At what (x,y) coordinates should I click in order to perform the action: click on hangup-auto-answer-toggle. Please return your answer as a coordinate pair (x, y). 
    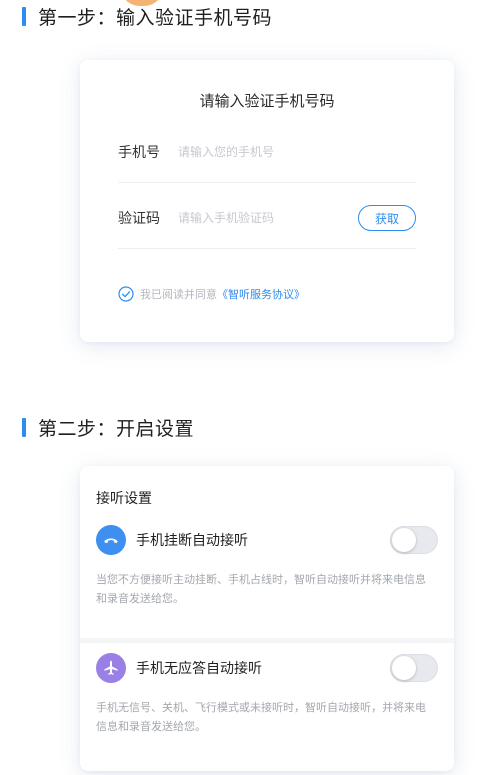
    Looking at the image, I should click on (414, 540).